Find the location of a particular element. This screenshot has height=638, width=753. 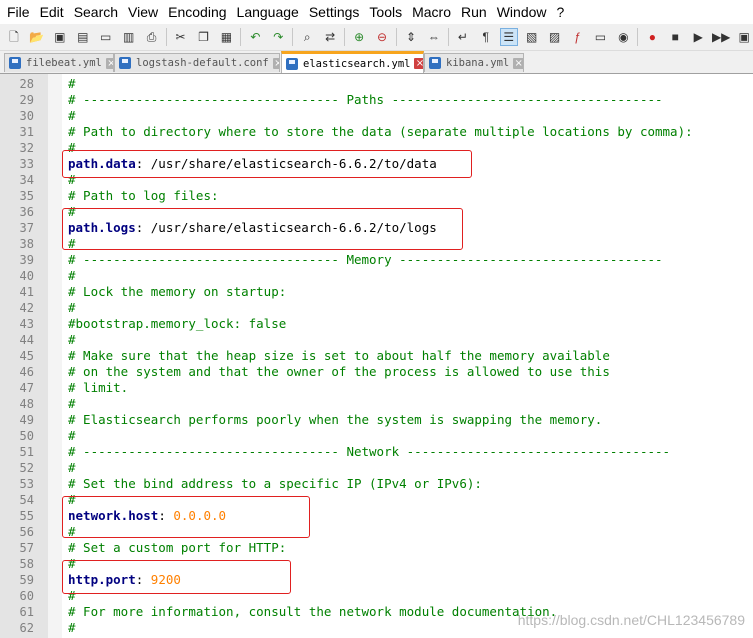

close-all-icon: ▥ is located at coordinates (129, 37).